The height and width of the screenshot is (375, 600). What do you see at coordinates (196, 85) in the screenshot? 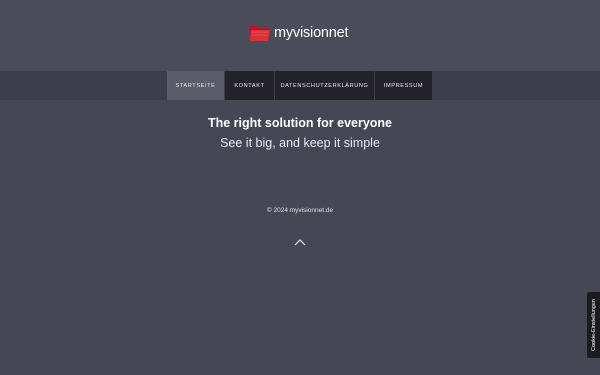
I see `nav-item-startseite: STARTSEITE` at bounding box center [196, 85].